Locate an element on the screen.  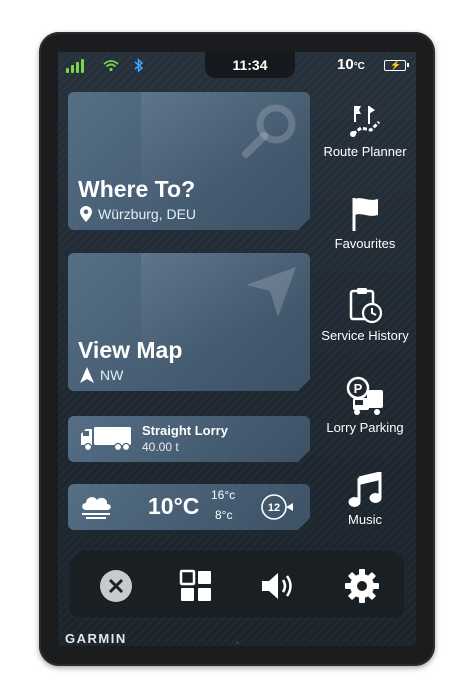
apps-button is located at coordinates (196, 586).